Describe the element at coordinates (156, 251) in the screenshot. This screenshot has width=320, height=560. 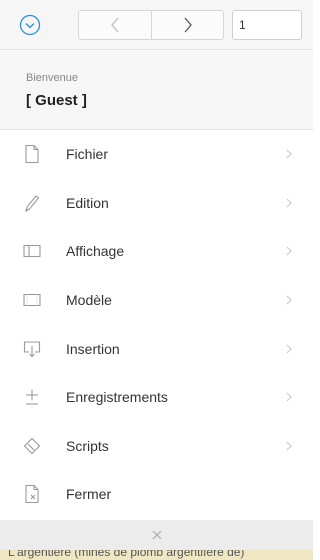
I see `menu-item-affichage: Affichage` at that location.